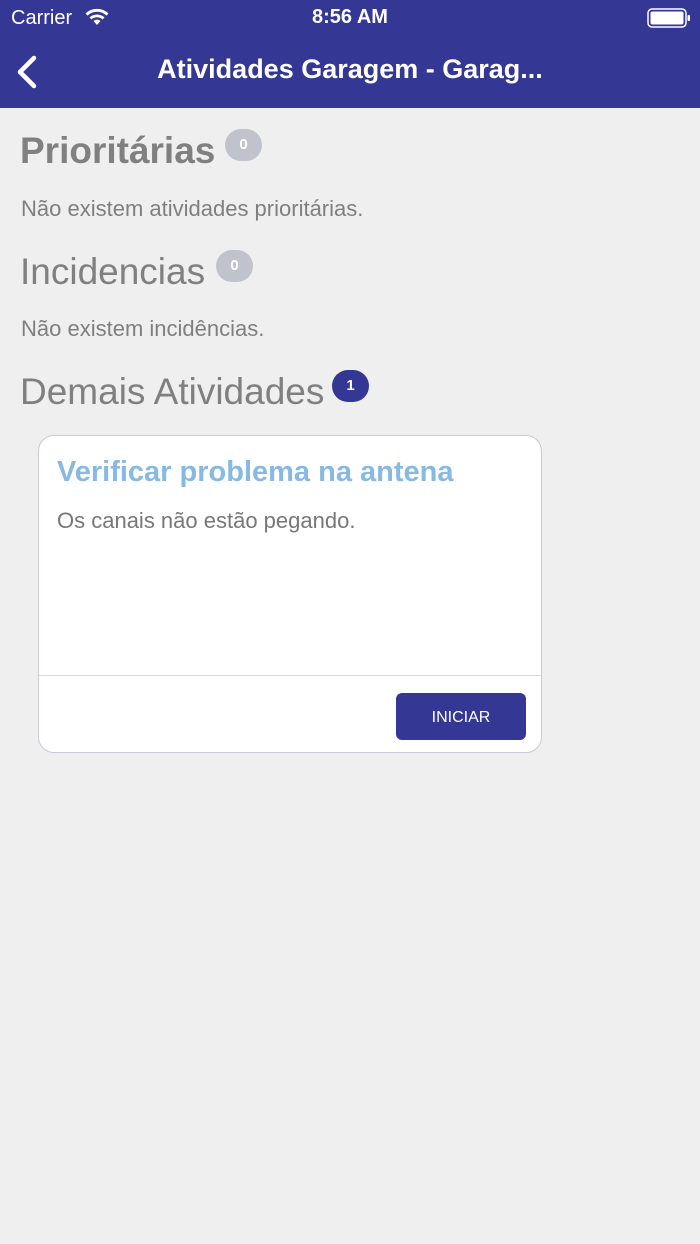 This screenshot has height=1244, width=700. Describe the element at coordinates (255, 472) in the screenshot. I see `activity-title: Verificar problema na antena` at that location.